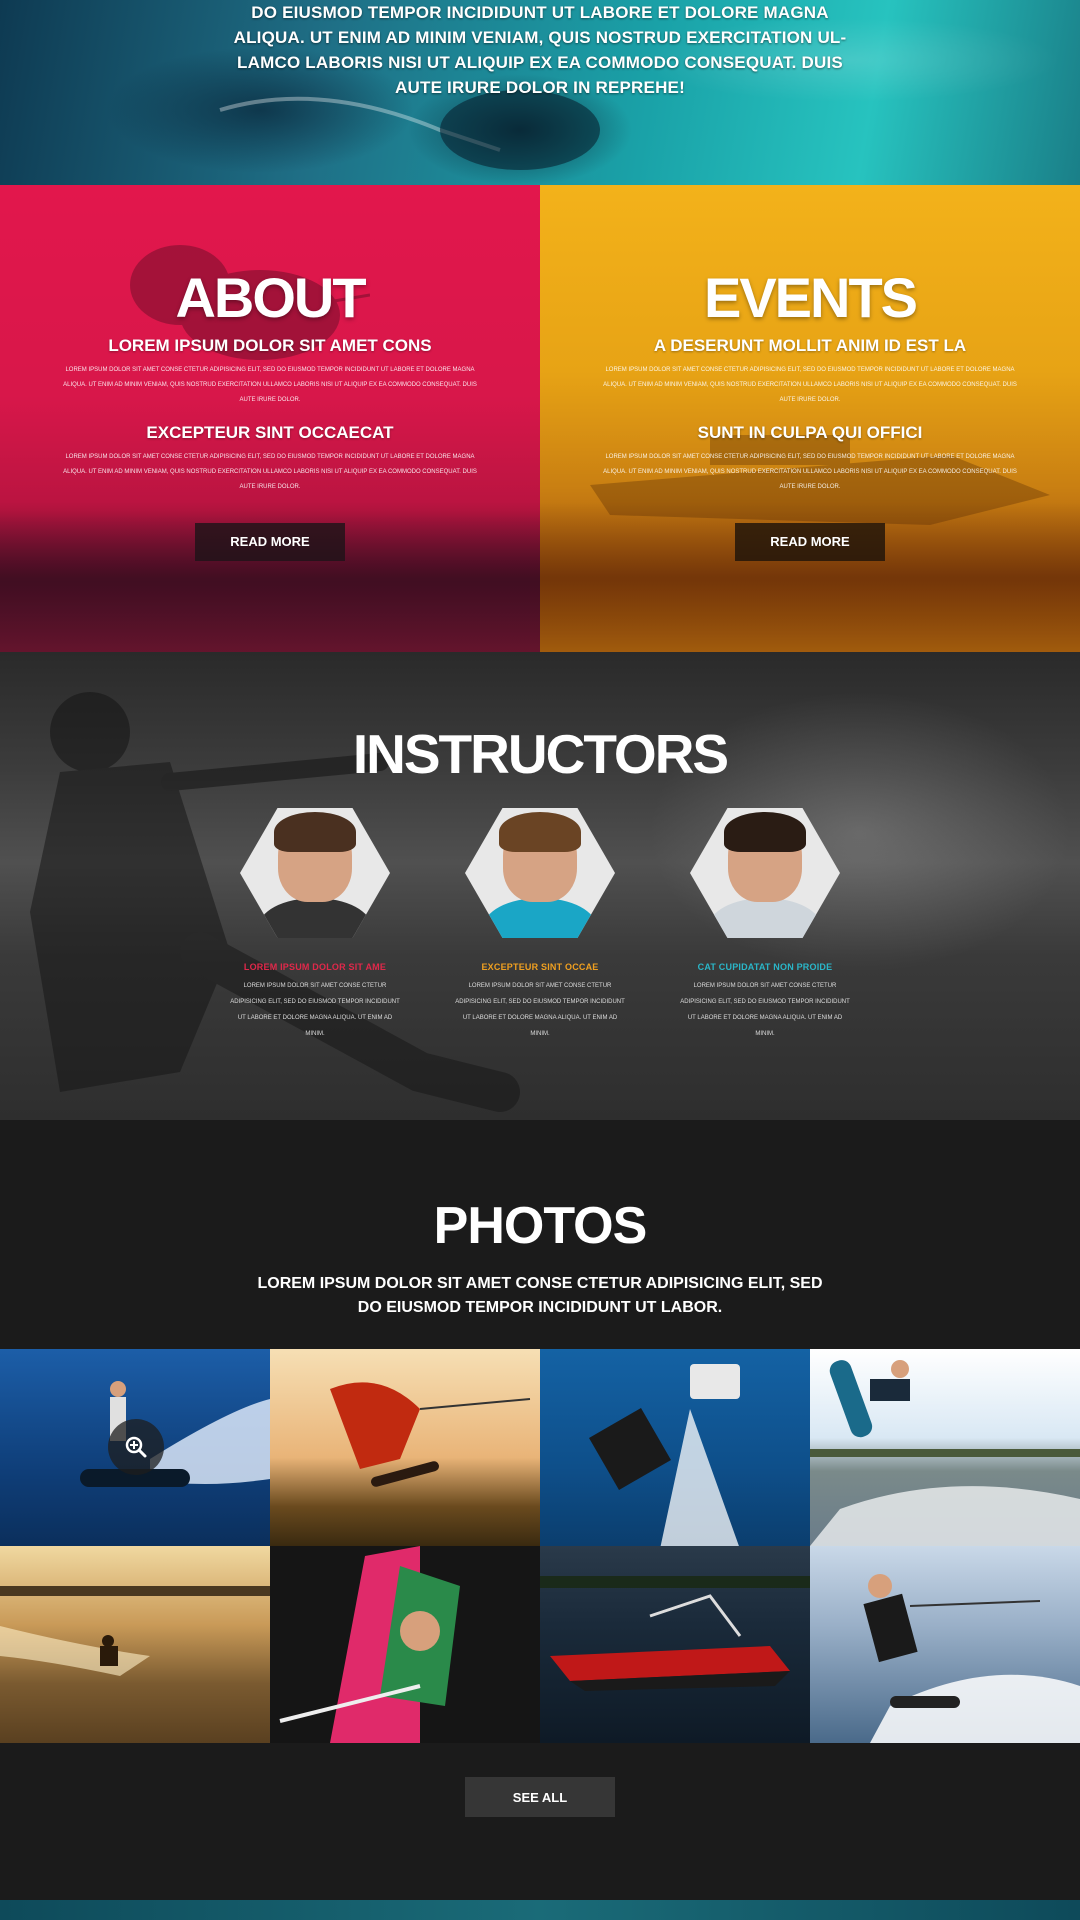 This screenshot has height=1920, width=1080. Describe the element at coordinates (135, 1631) in the screenshot. I see `sunset-ride-photo` at that location.